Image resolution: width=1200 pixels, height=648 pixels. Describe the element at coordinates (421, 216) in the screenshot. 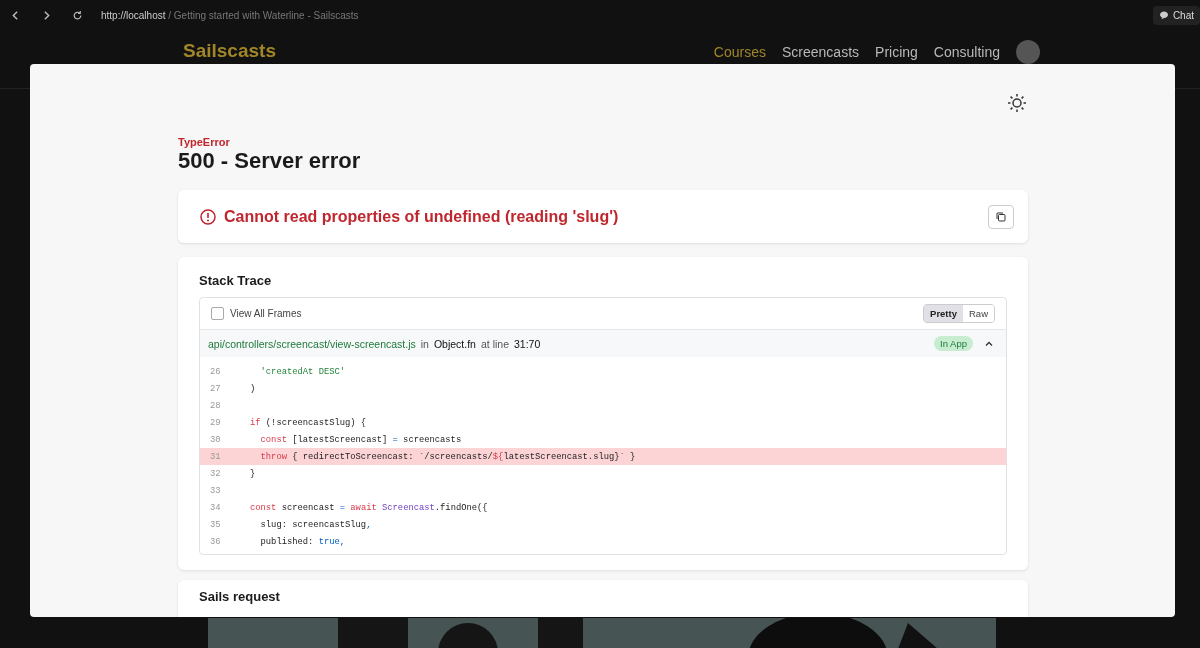

I see `error-message: Cannot read properties of undefined (reading 'slug')` at that location.